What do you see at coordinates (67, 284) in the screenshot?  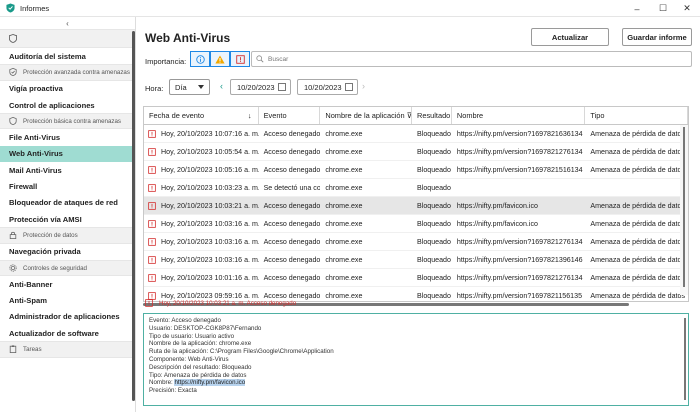 I see `sidebar-item-anti-banner: Anti-Banner` at bounding box center [67, 284].